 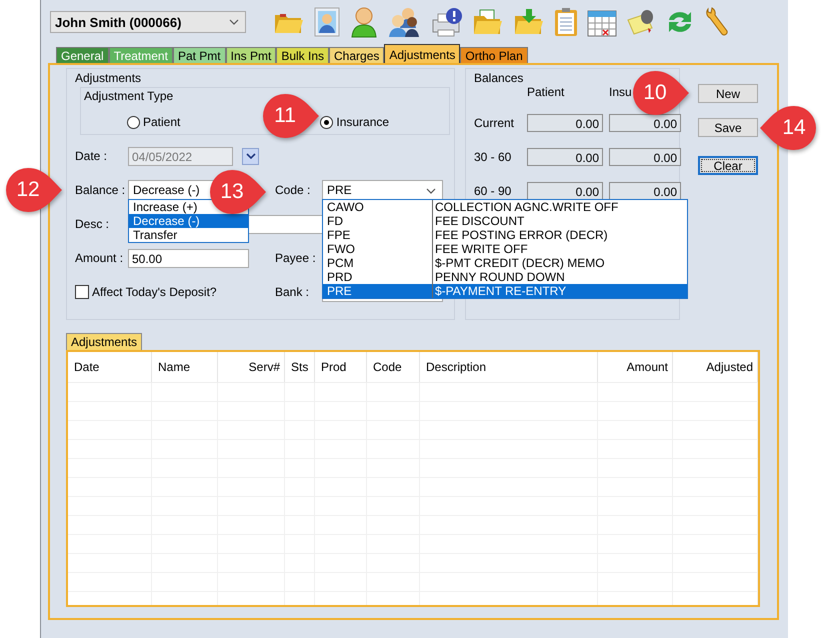 What do you see at coordinates (566, 22) in the screenshot?
I see `clipboard-icon` at bounding box center [566, 22].